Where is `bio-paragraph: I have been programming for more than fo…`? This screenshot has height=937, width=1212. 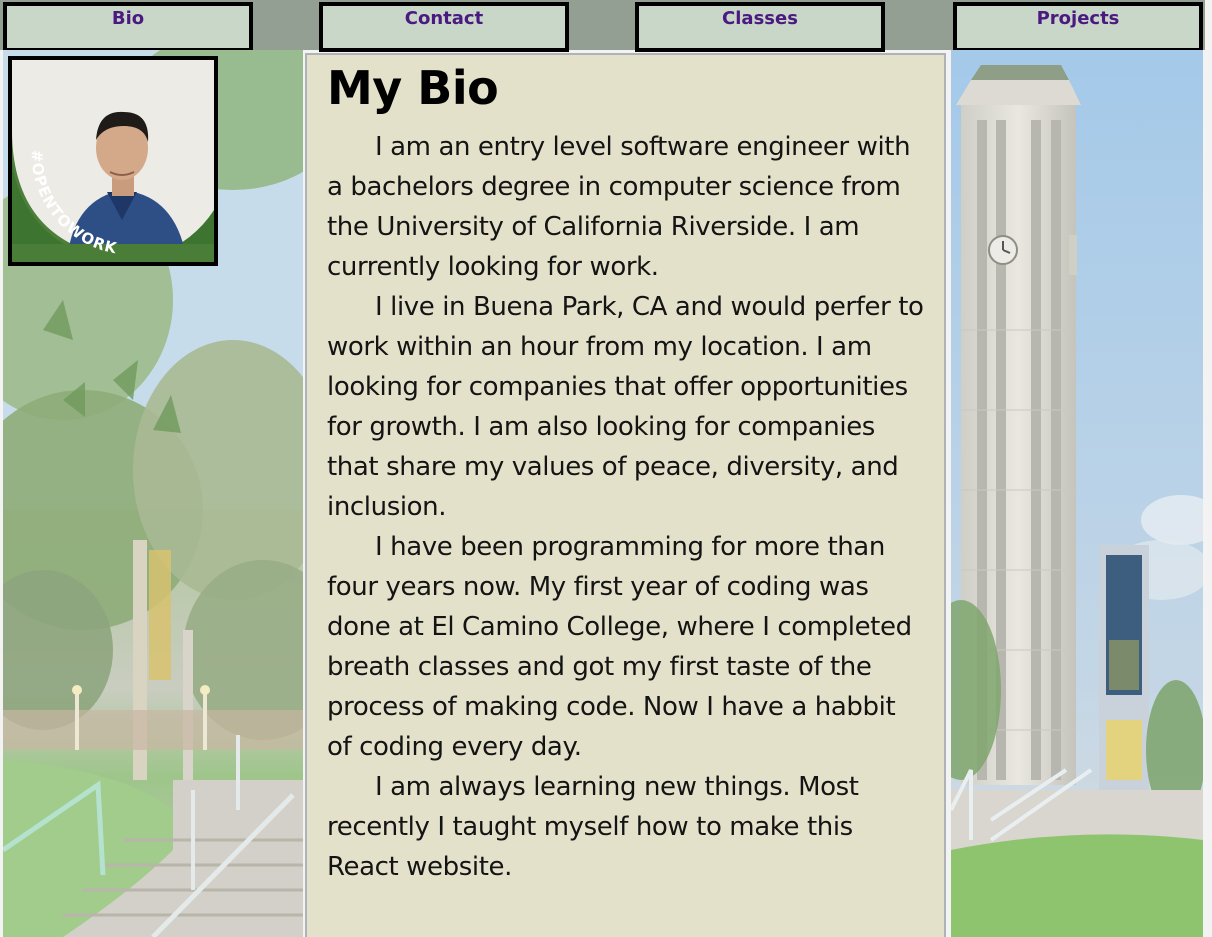 bio-paragraph: I have been programming for more than fo… is located at coordinates (619, 647).